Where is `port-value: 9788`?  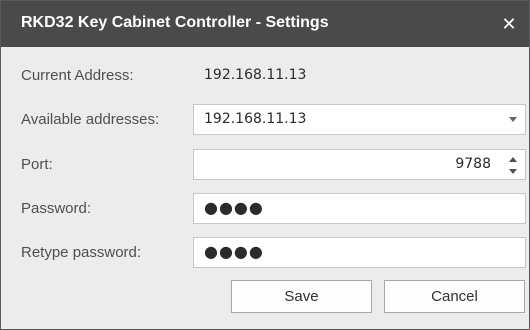
port-value: 9788 is located at coordinates (473, 164).